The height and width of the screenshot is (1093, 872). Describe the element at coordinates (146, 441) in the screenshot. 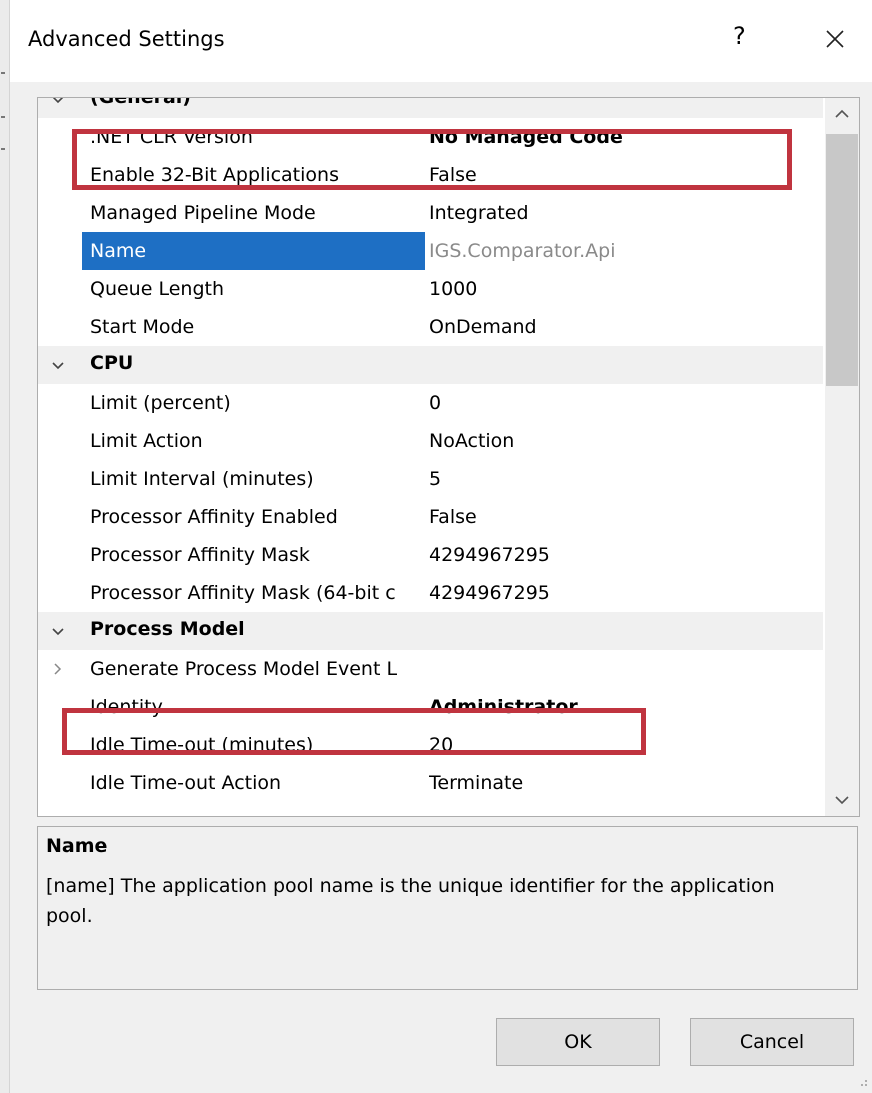

I see `property-name: Limit Action` at that location.